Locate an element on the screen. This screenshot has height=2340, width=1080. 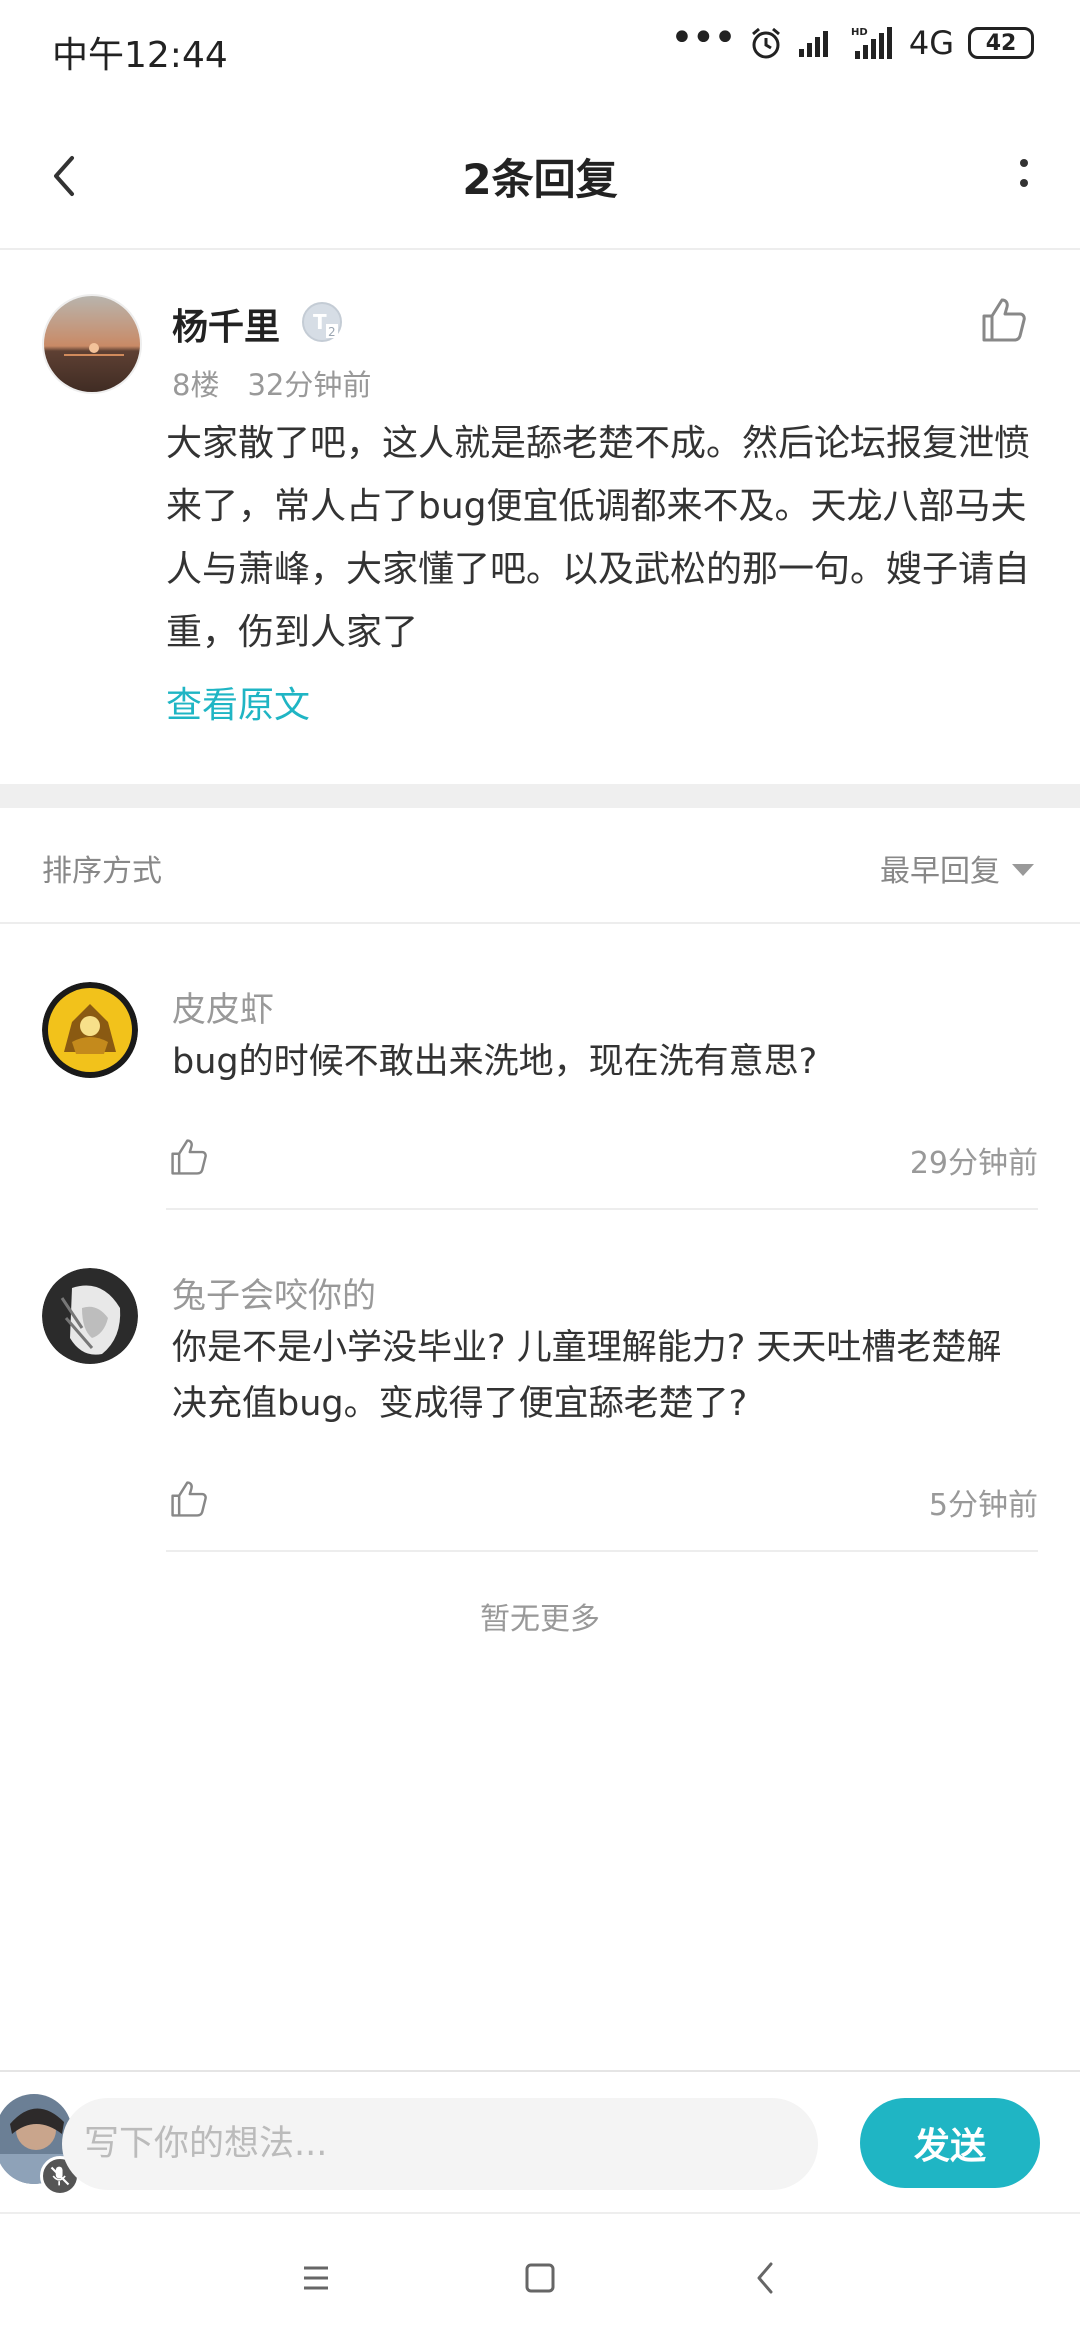
section-divider is located at coordinates (540, 796).